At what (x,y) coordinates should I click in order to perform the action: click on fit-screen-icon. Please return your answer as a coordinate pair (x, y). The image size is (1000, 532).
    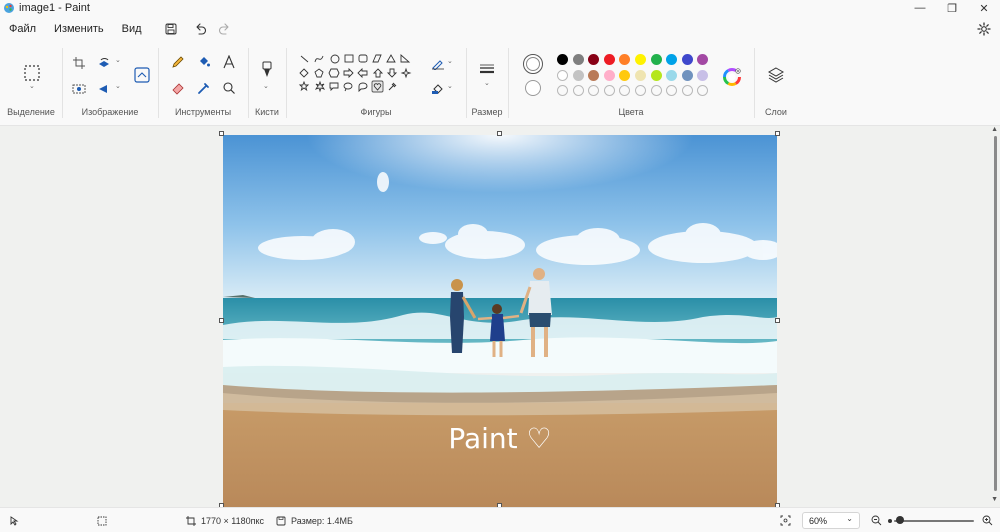
    Looking at the image, I should click on (785, 520).